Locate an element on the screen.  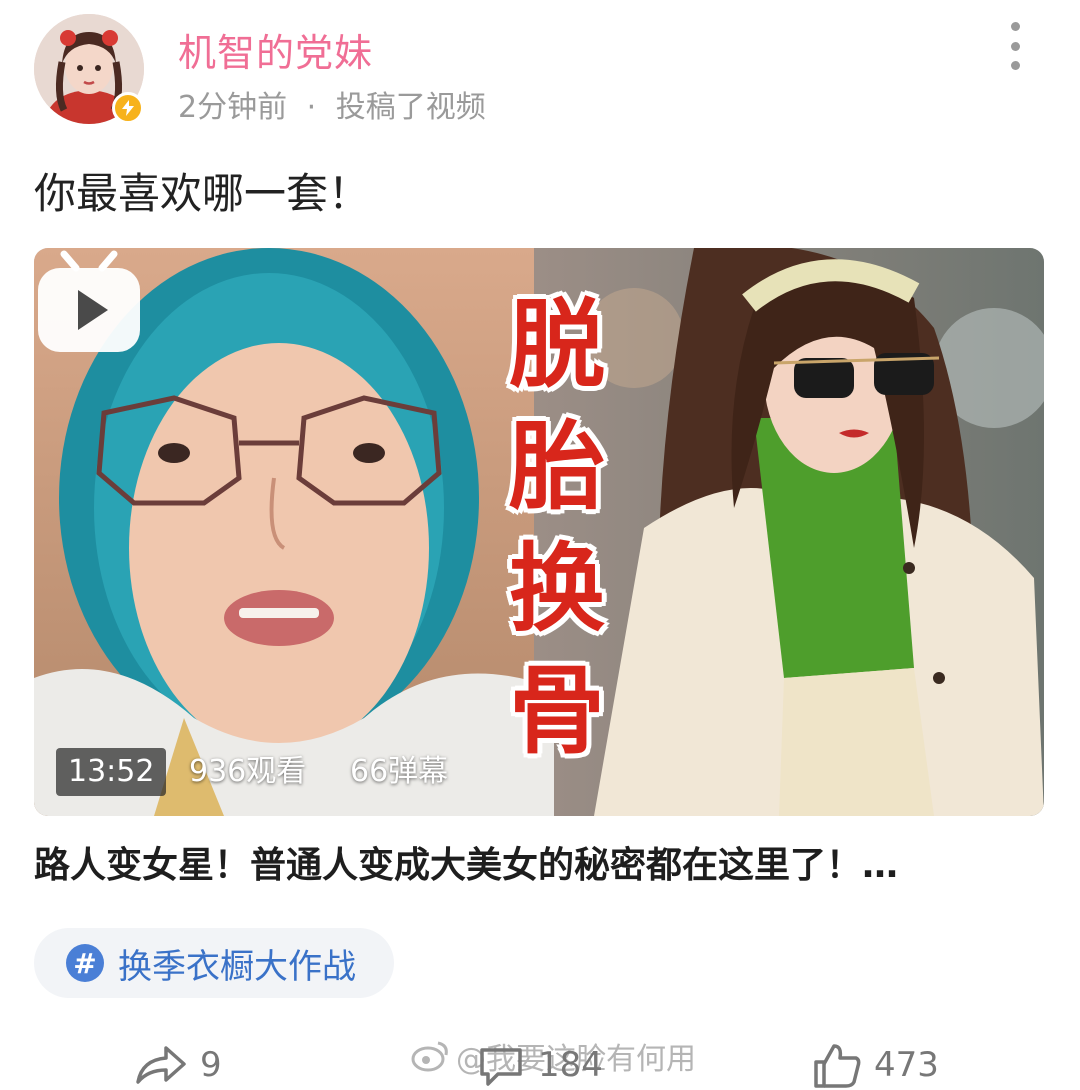
danmaku-count: 66弹幕 is located at coordinates (399, 771).